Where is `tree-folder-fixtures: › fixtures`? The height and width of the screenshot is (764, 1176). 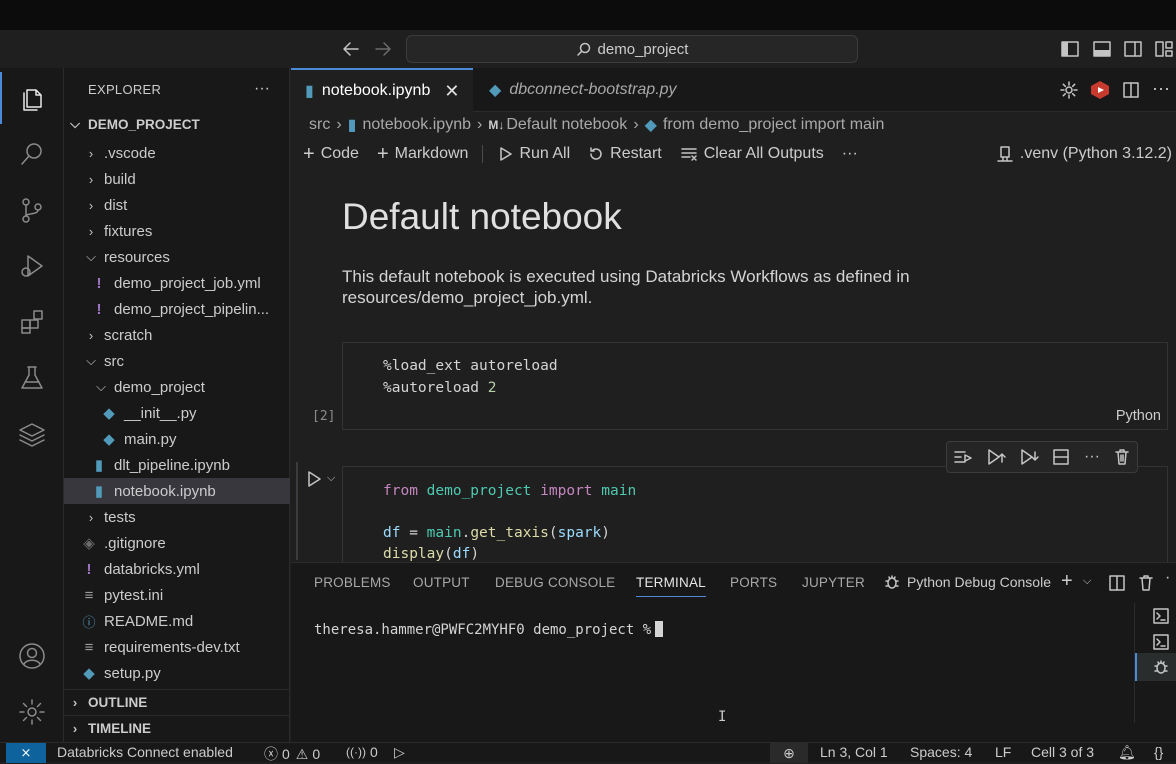
tree-folder-fixtures: › fixtures is located at coordinates (177, 231).